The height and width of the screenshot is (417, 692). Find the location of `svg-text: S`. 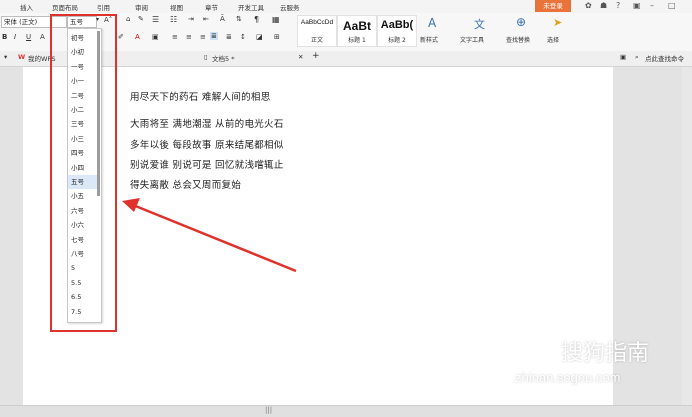

svg-text: S is located at coordinates (535, 350).